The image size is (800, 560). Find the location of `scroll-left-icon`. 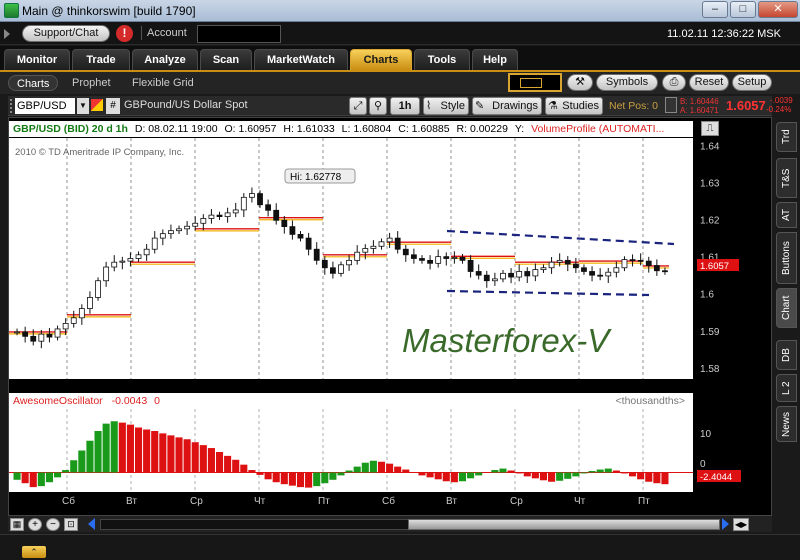

scroll-left-icon is located at coordinates (91, 524).